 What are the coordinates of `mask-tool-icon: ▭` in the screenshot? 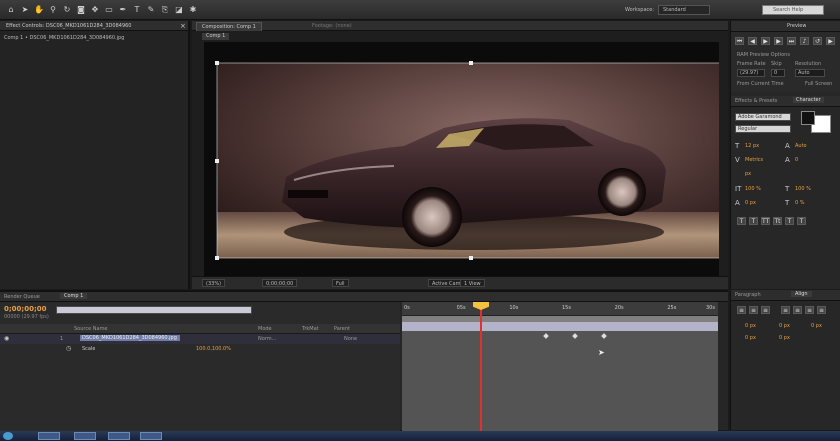 It's located at (109, 10).